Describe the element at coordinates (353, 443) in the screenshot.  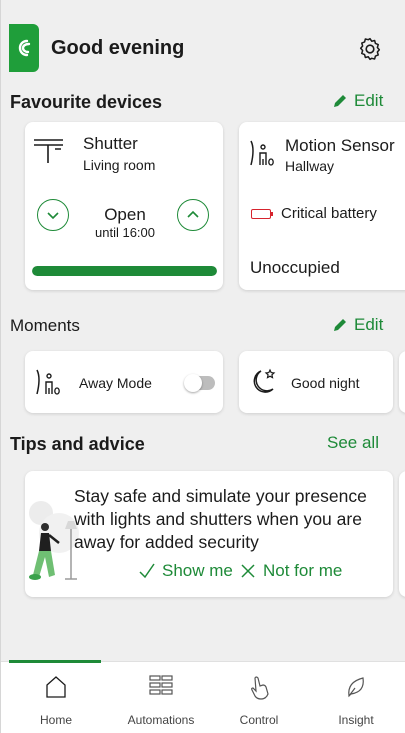
I see `tips-see-all-link: See all` at that location.